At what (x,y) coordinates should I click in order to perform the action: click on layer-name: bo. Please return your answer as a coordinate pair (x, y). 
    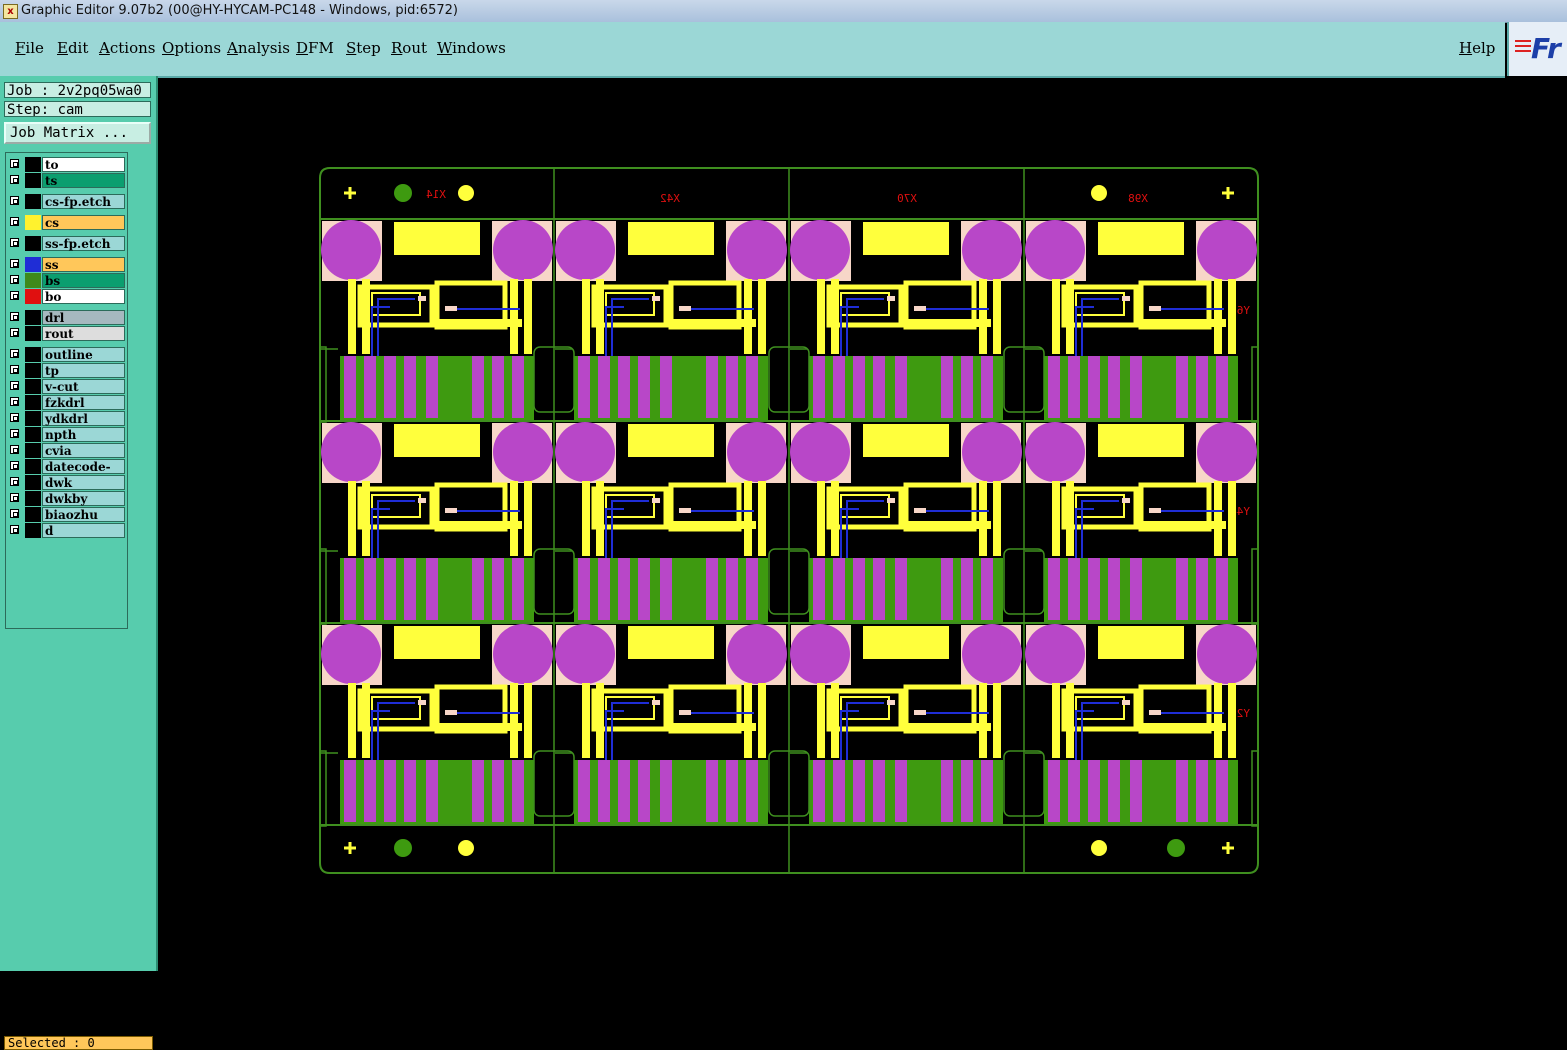
    Looking at the image, I should click on (83, 296).